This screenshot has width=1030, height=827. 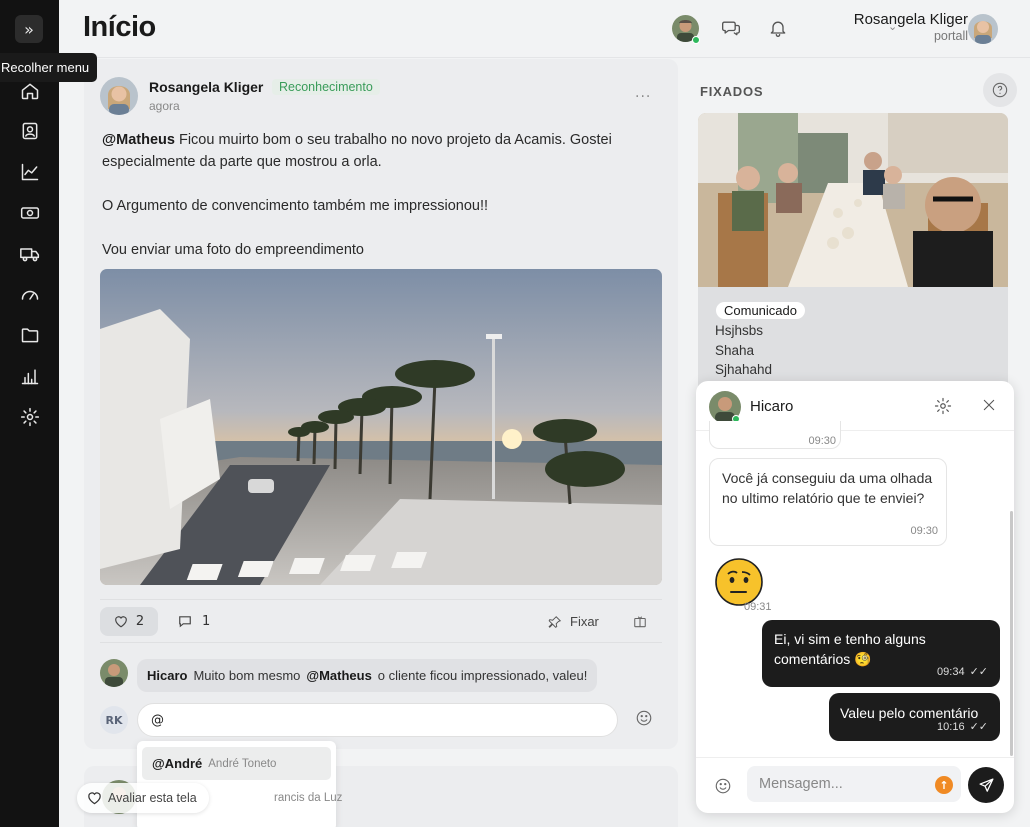 I want to click on post-author-name: Rosangela Kliger, so click(x=206, y=87).